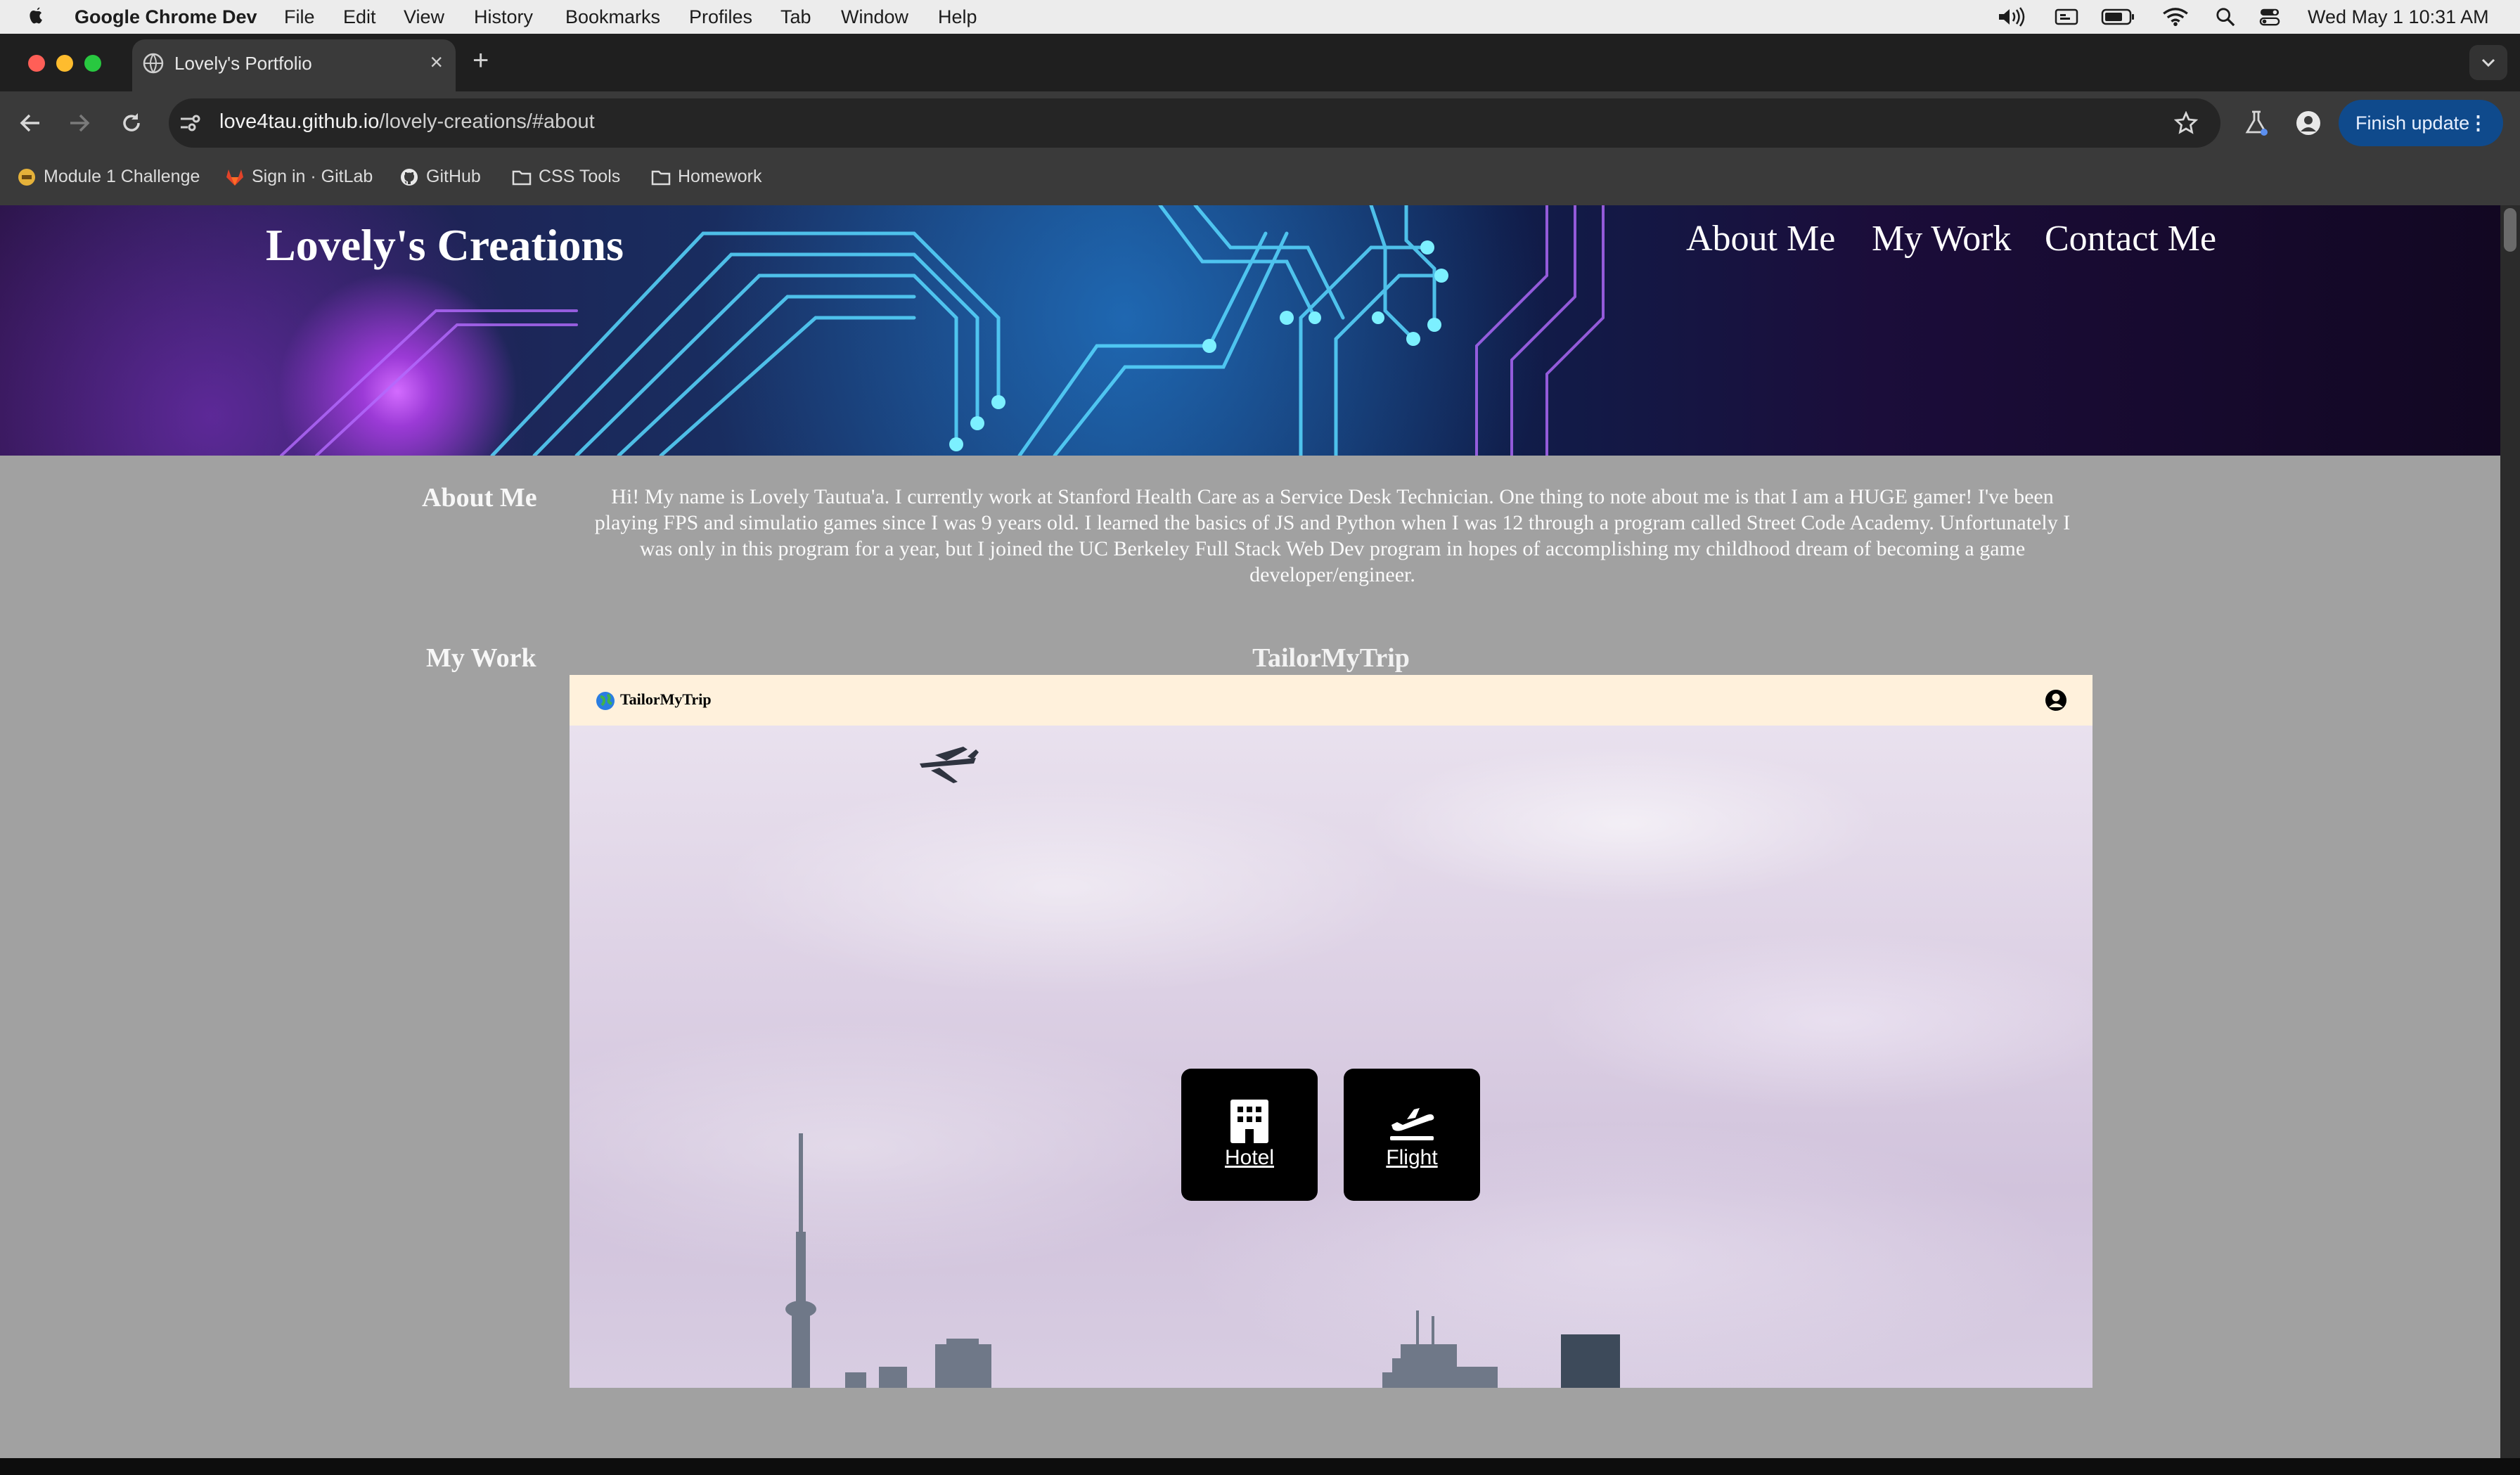 The height and width of the screenshot is (1475, 2520). What do you see at coordinates (2510, 832) in the screenshot?
I see `page-scrollbar` at bounding box center [2510, 832].